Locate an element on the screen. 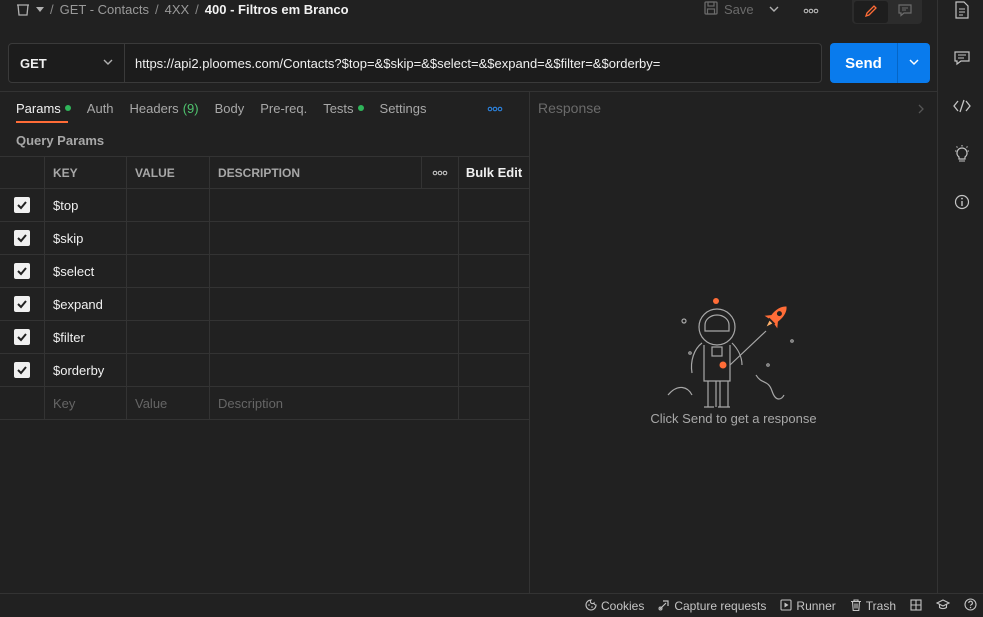  tab-pre-request: Pre-req. is located at coordinates (283, 108).